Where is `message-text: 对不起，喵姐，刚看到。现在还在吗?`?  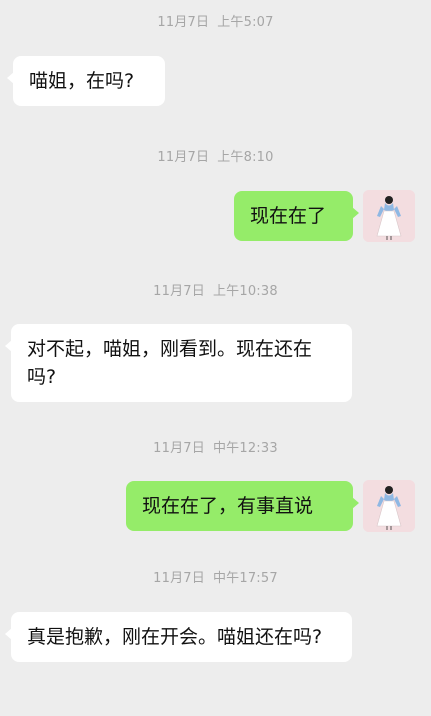
message-text: 对不起，喵姐，刚看到。现在还在吗? is located at coordinates (170, 363).